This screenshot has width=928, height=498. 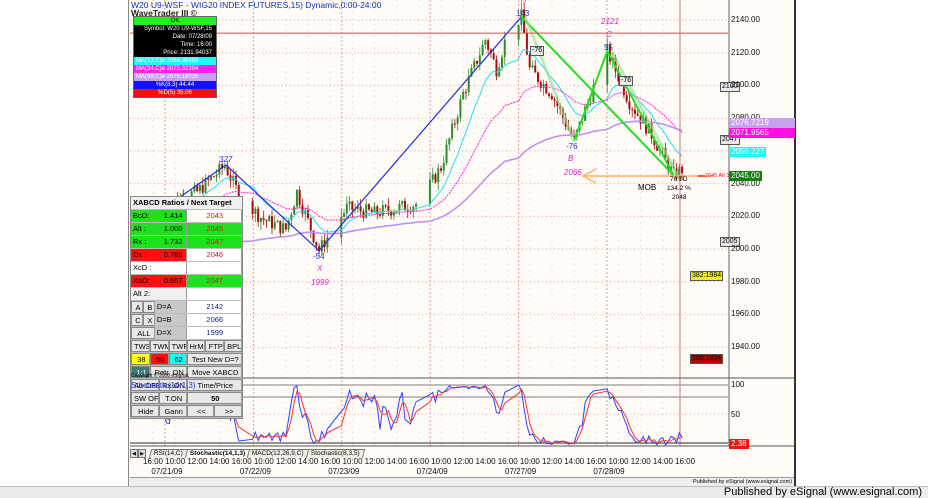 I want to click on hrmn-button: HrMn, so click(x=196, y=346).